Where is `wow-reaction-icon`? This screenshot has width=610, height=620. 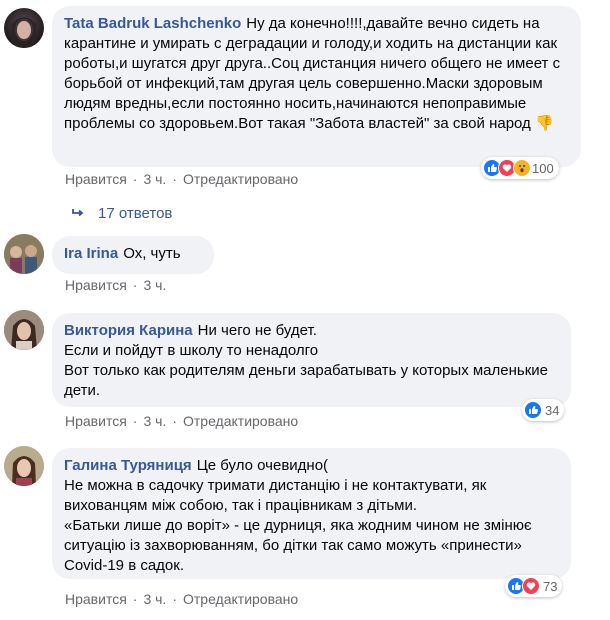 wow-reaction-icon is located at coordinates (522, 168).